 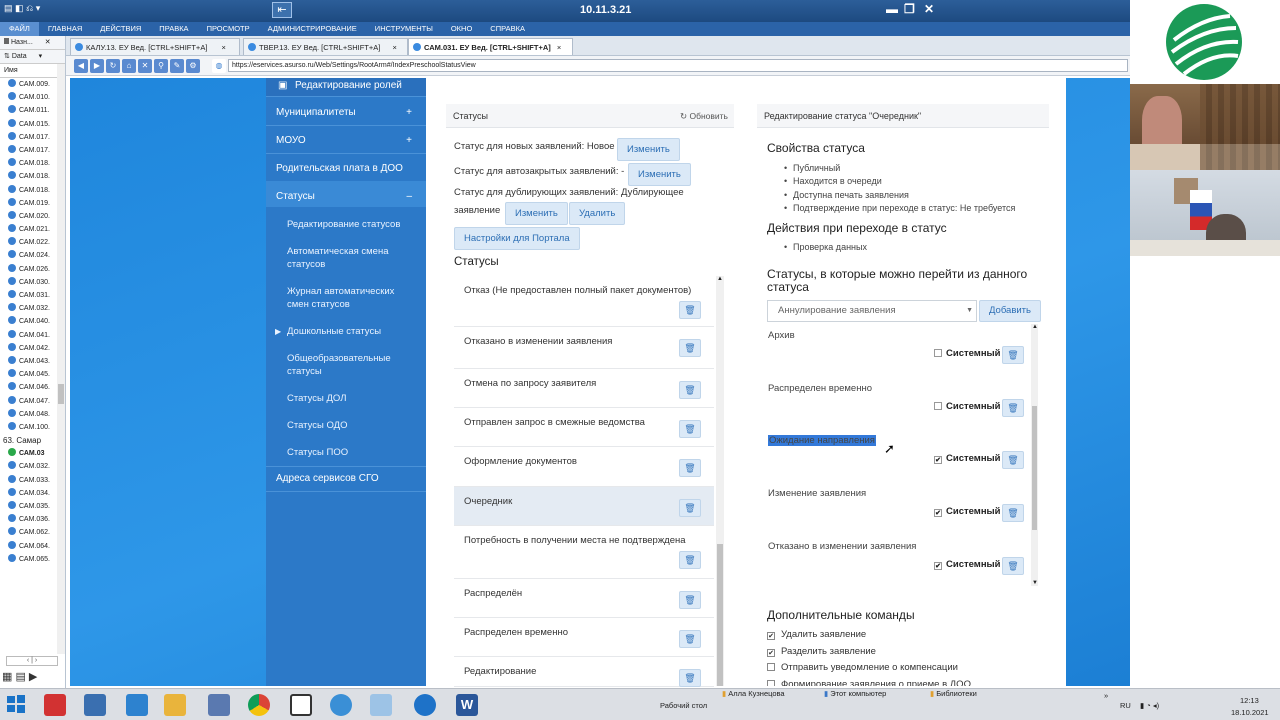 What do you see at coordinates (1106, 695) in the screenshot?
I see `tray-chevron-icon: »` at bounding box center [1106, 695].